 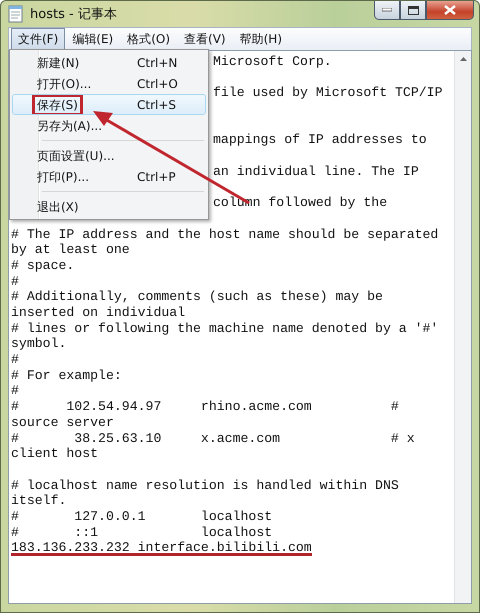 What do you see at coordinates (54, 454) in the screenshot?
I see `text-line: client host` at bounding box center [54, 454].